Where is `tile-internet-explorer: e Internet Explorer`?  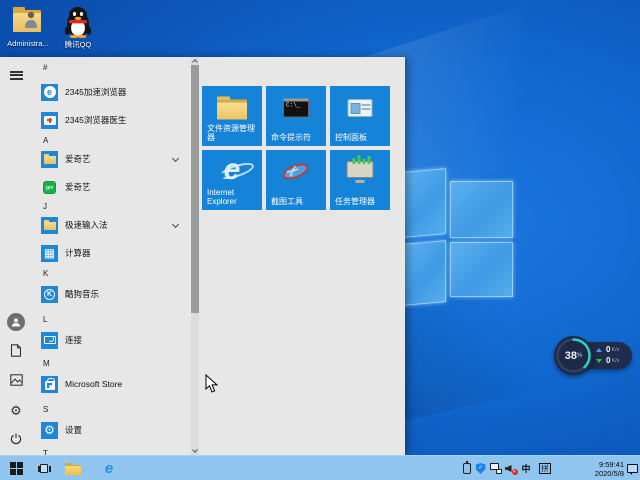
tile-internet-explorer: e Internet Explorer is located at coordinates (232, 180).